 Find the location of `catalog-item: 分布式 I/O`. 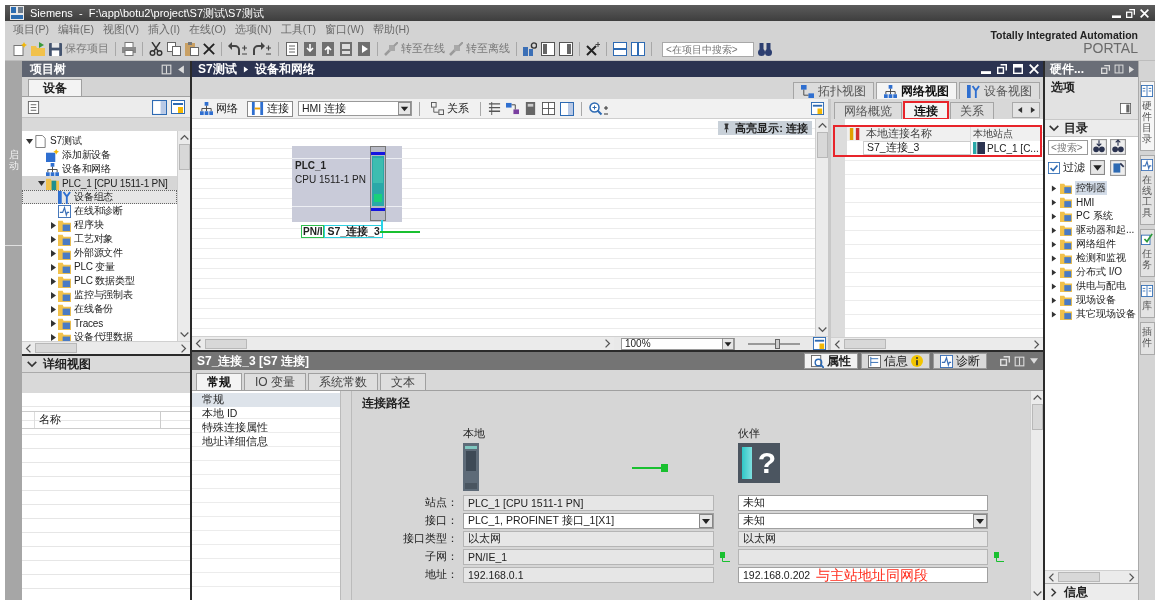

catalog-item: 分布式 I/O is located at coordinates (1091, 272).